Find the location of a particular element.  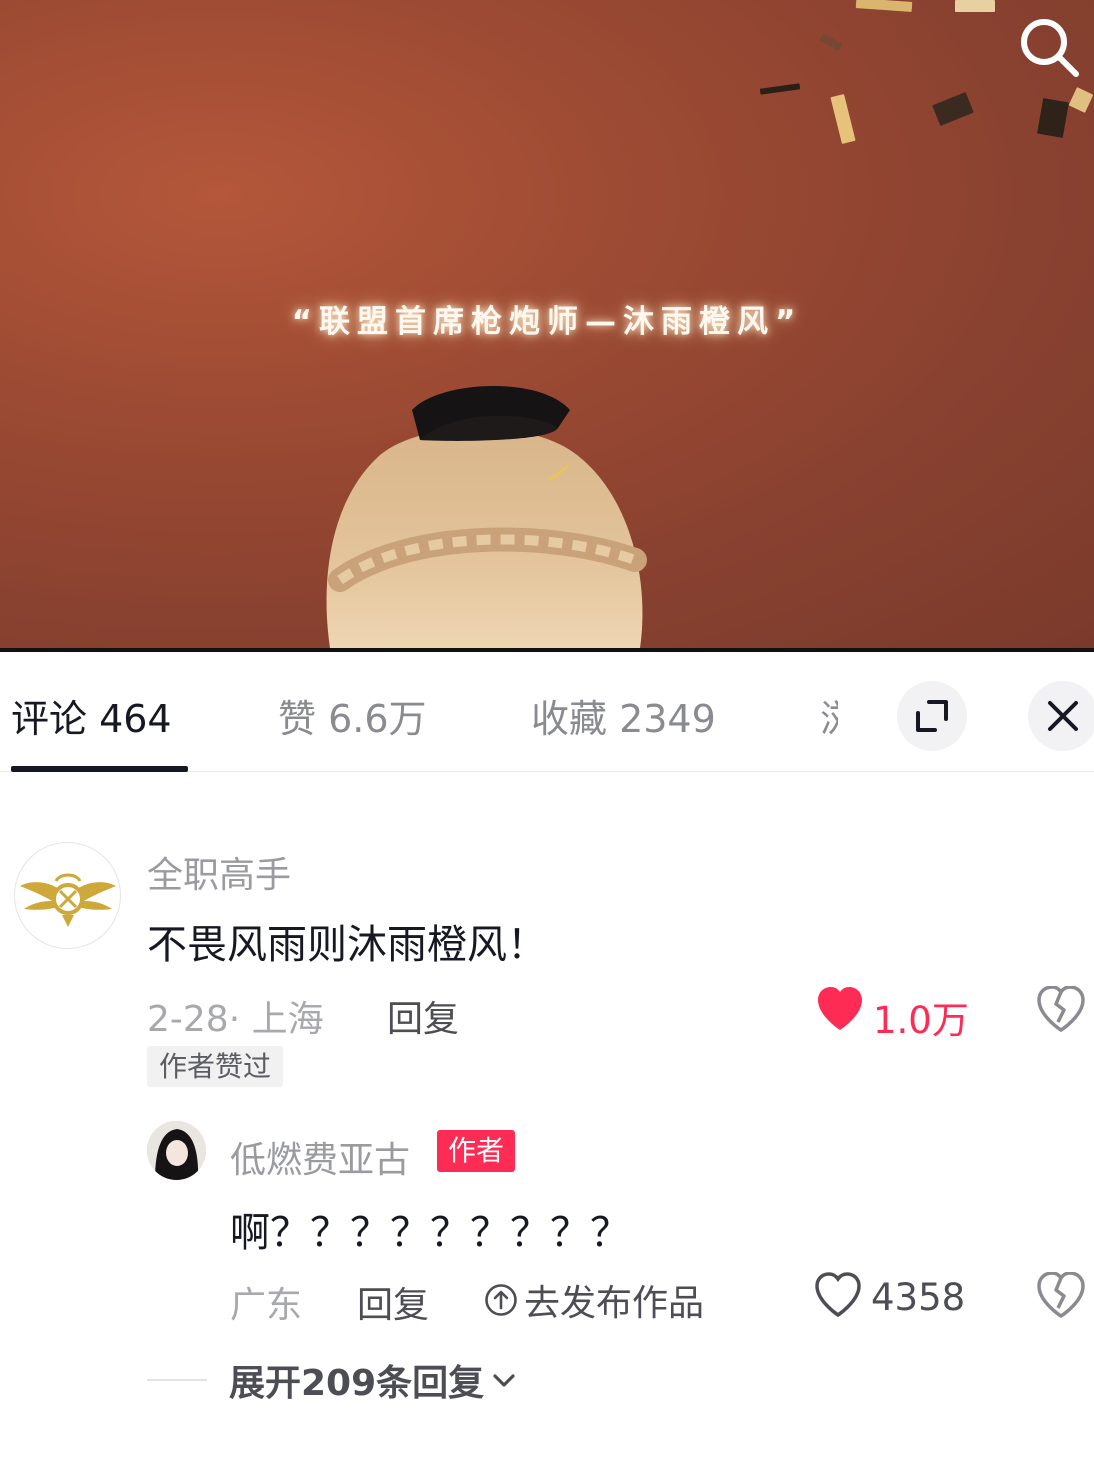

reply-like-button is located at coordinates (838, 1297).